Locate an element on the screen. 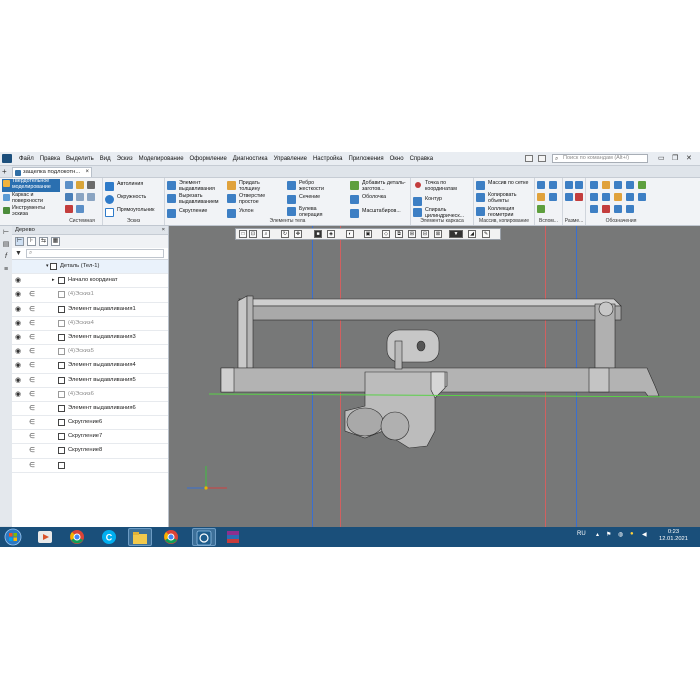  aux-point-icon is located at coordinates (541, 197).